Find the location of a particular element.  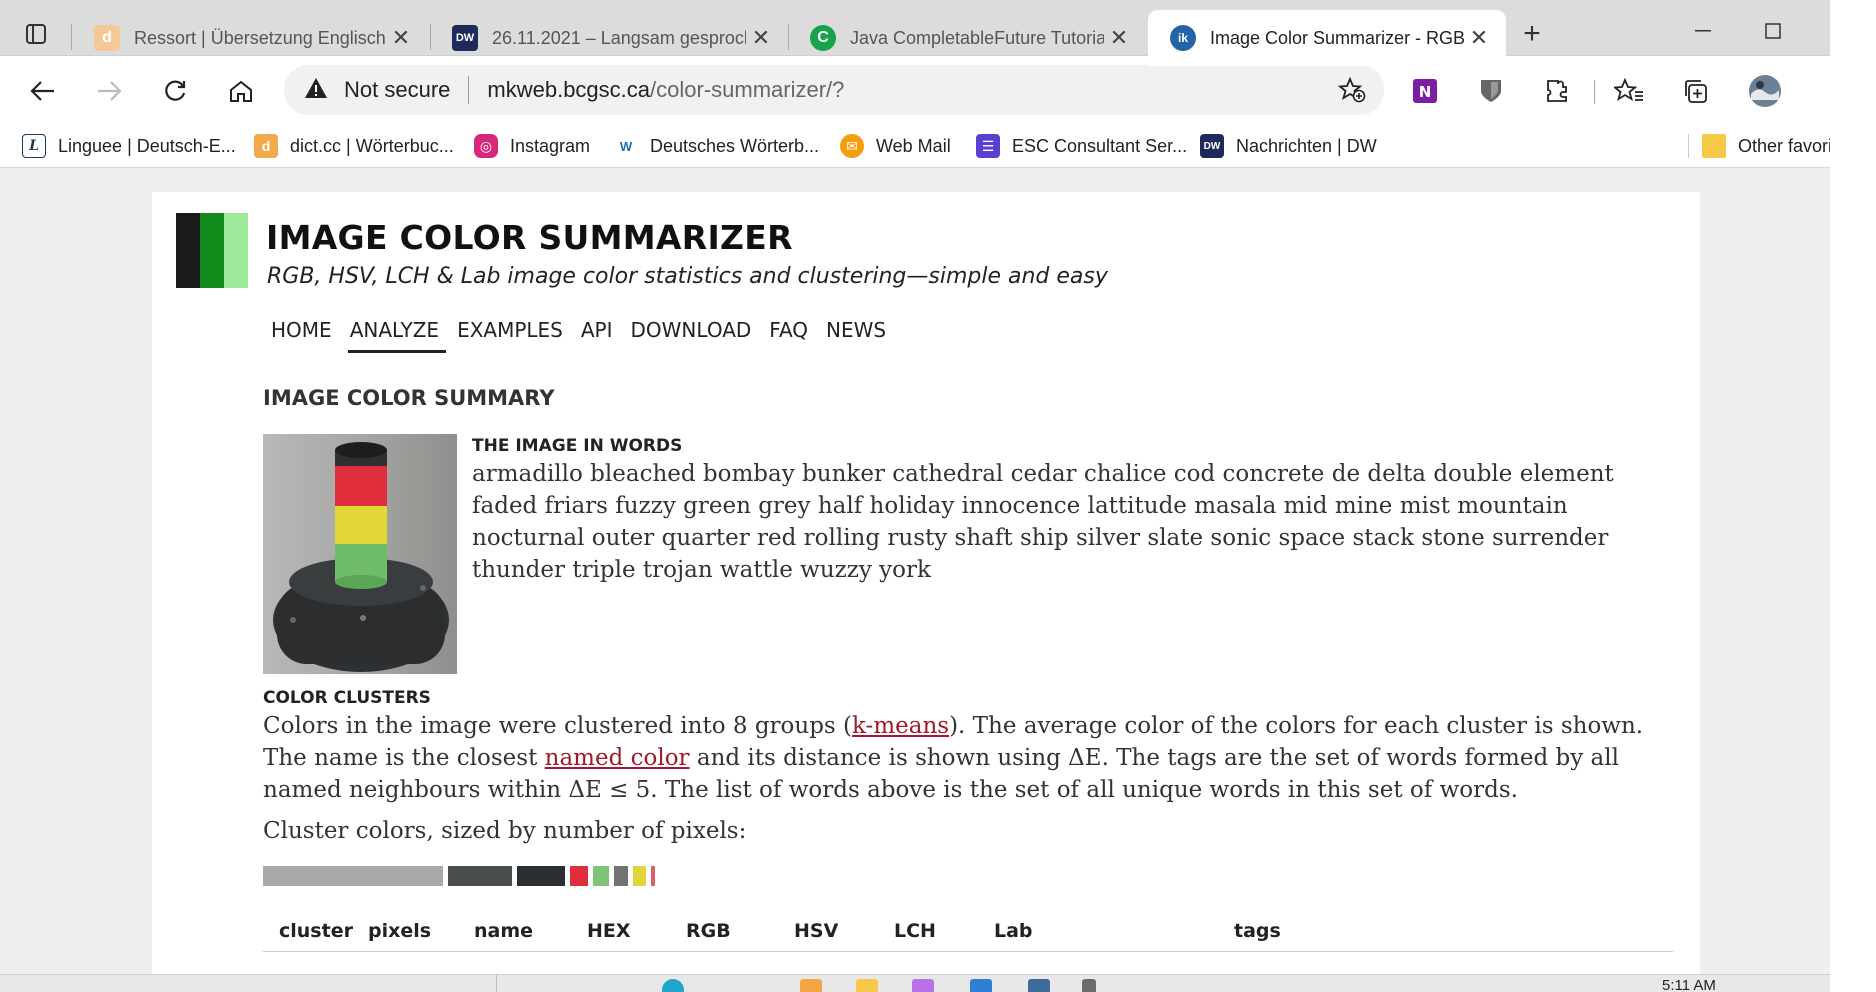

refresh-icon is located at coordinates (175, 91).